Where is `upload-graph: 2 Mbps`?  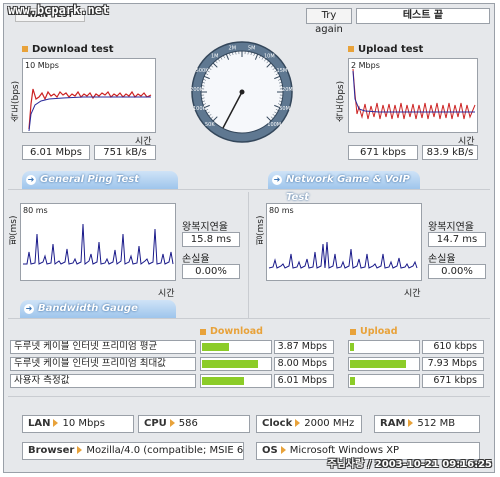 upload-graph: 2 Mbps is located at coordinates (413, 95).